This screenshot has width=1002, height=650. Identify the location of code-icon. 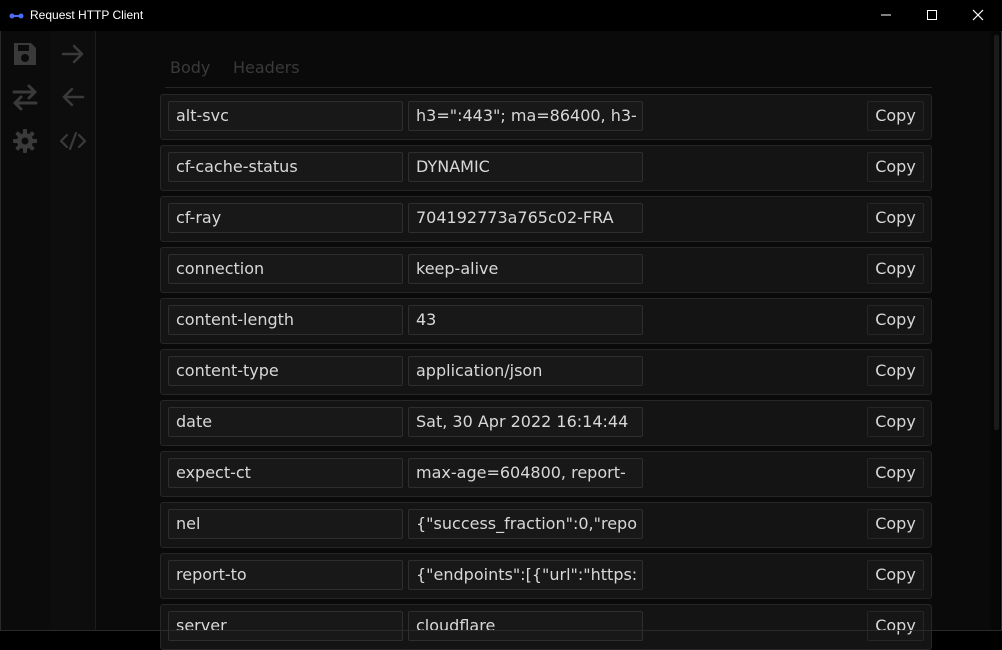
(73, 141).